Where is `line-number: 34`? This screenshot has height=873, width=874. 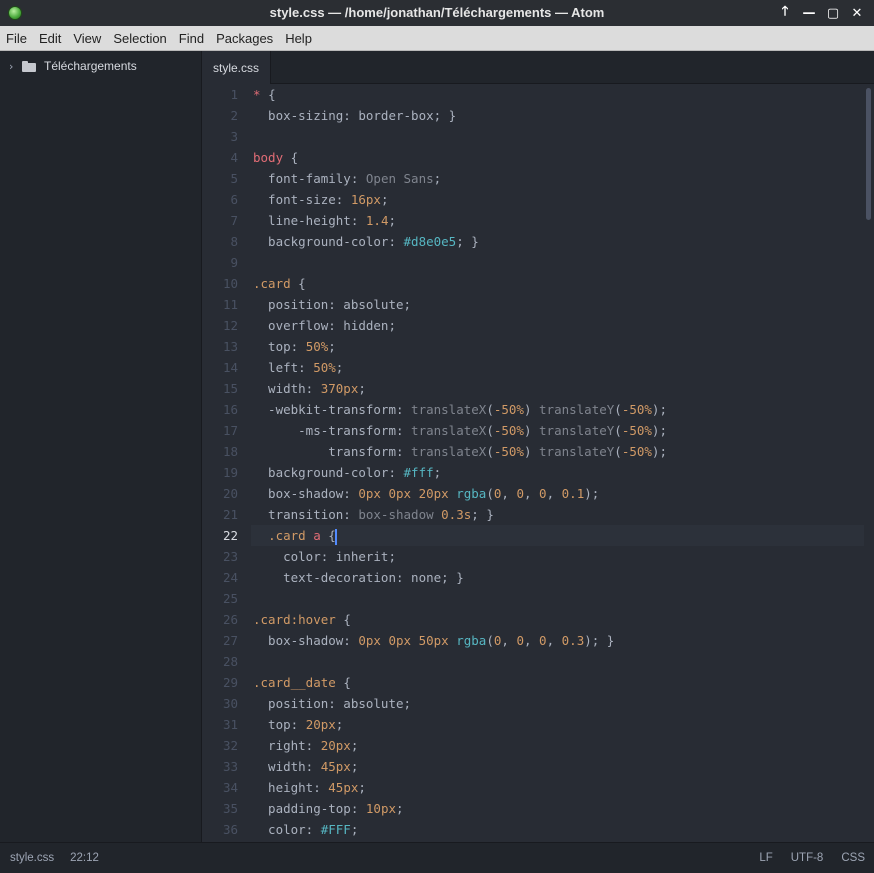
line-number: 34 is located at coordinates (230, 787).